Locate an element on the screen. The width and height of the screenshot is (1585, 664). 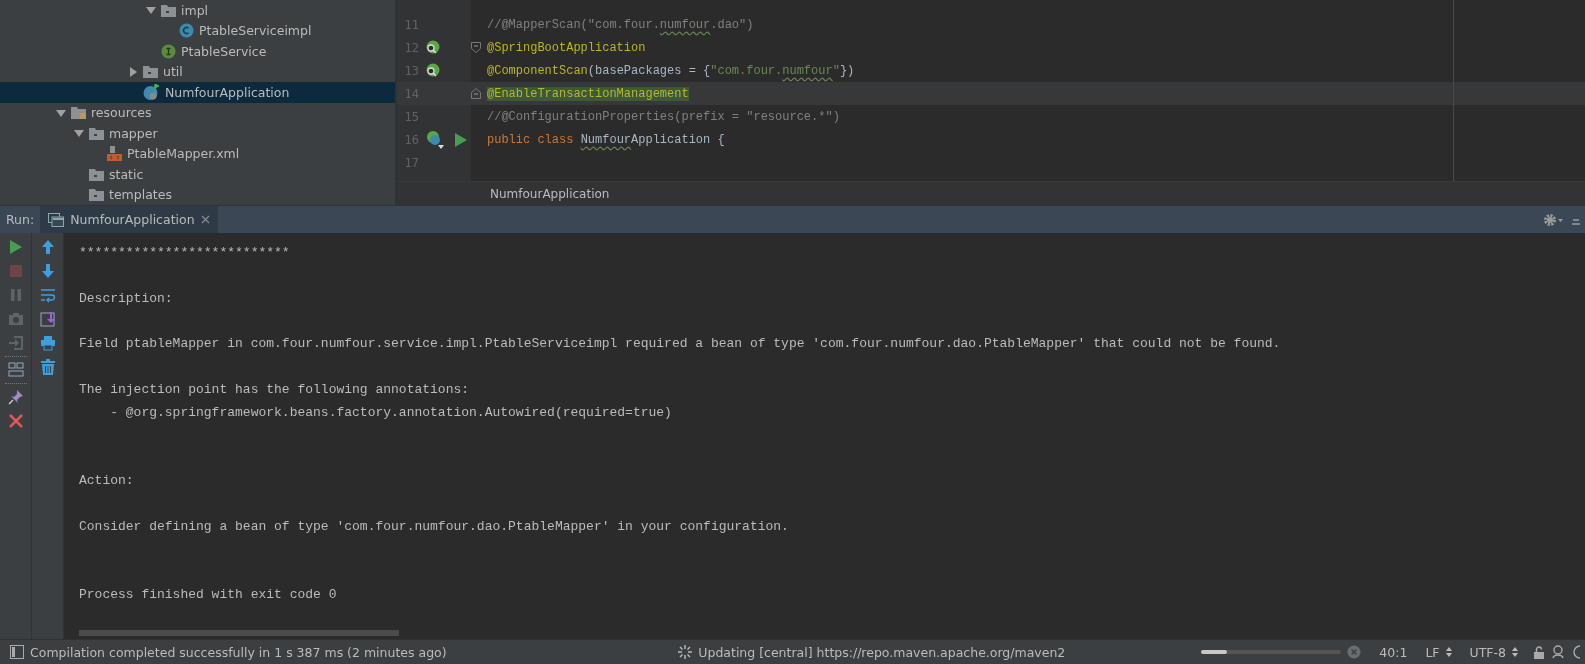
file-encoding: UTF-8 is located at coordinates (1487, 652).